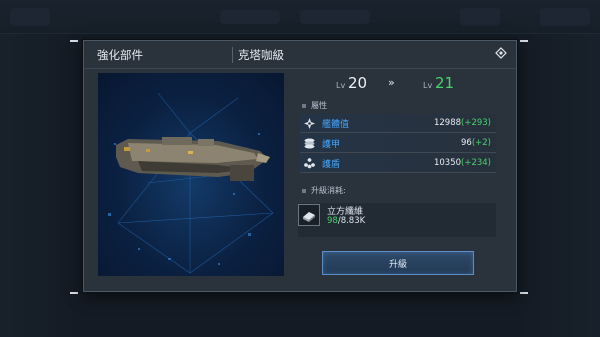  I want to click on shield-icon, so click(309, 163).